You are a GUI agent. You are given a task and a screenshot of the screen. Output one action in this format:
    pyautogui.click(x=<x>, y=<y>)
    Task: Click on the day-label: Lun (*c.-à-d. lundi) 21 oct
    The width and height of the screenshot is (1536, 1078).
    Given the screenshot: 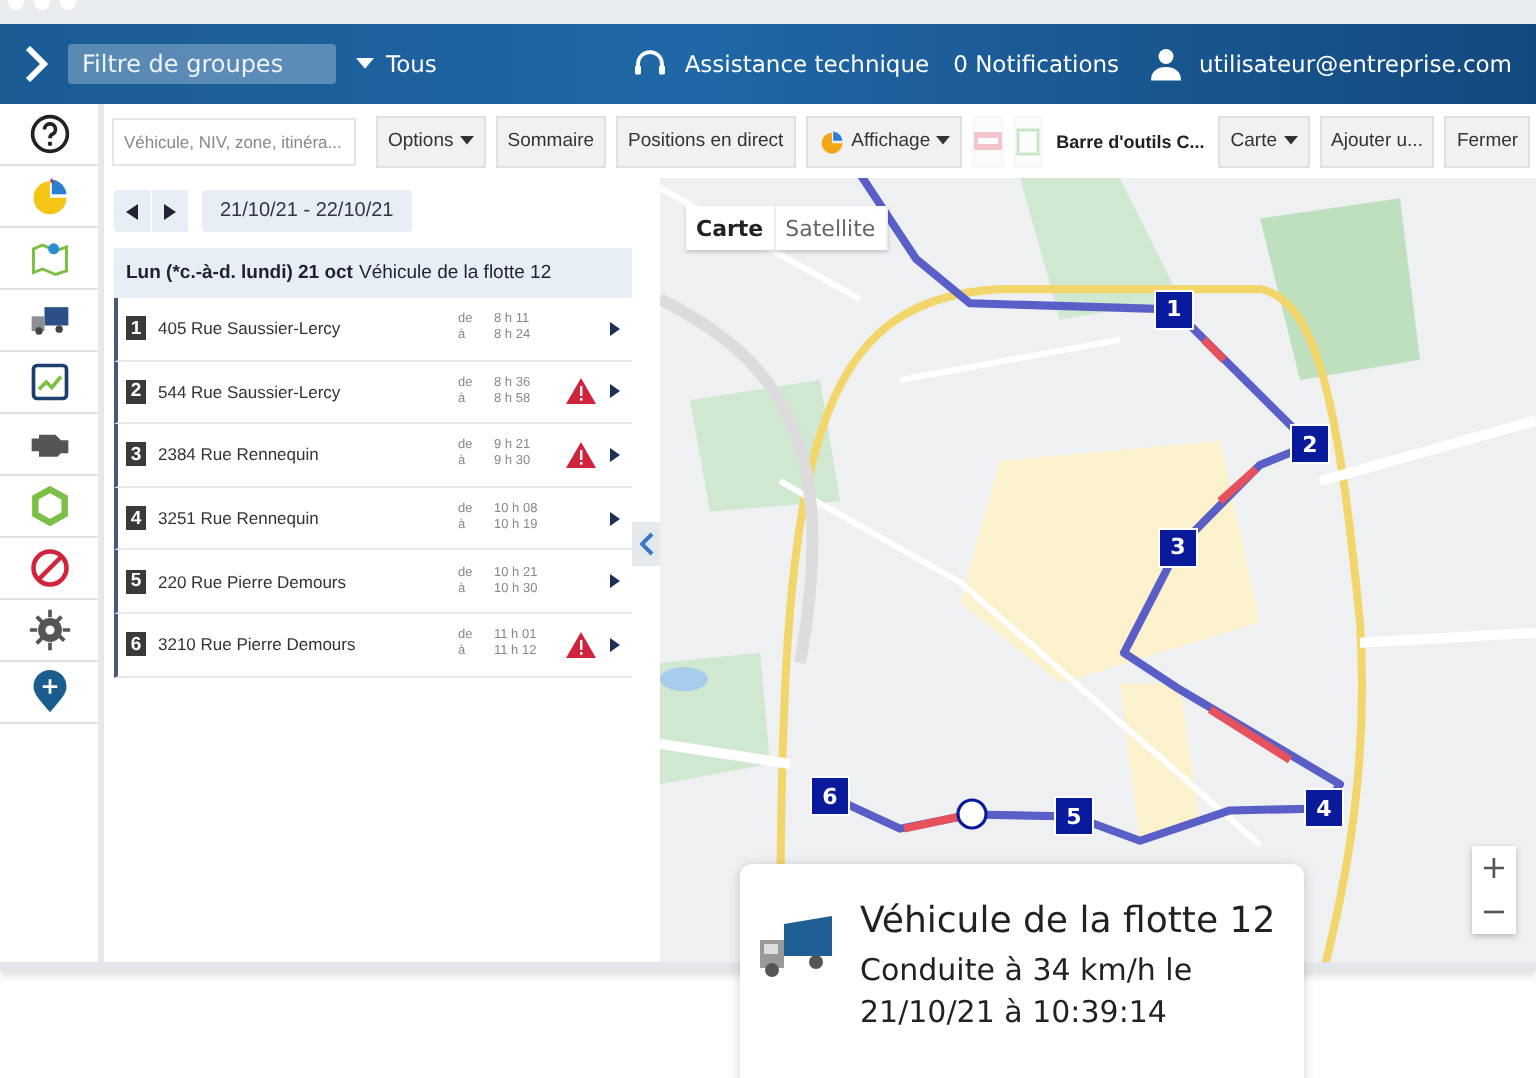 What is the action you would take?
    pyautogui.click(x=239, y=273)
    